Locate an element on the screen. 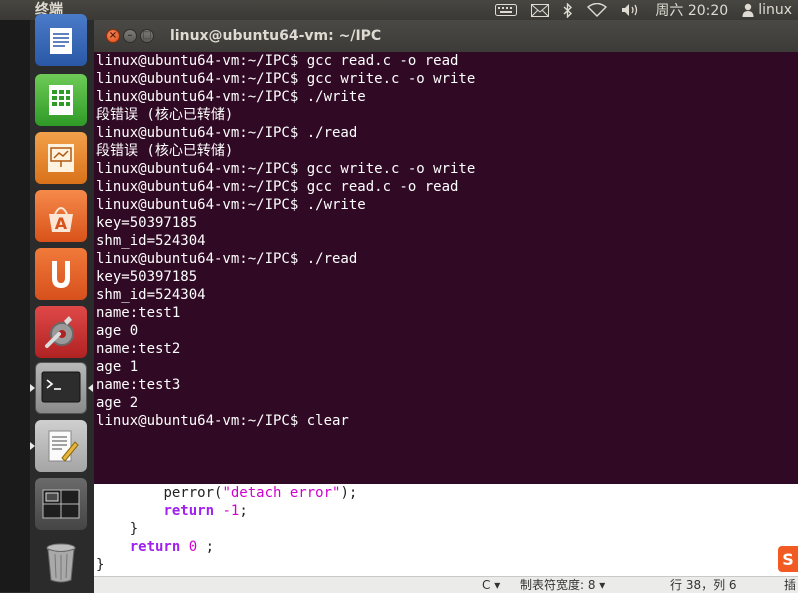  terminal-line: age 1 is located at coordinates (117, 367).